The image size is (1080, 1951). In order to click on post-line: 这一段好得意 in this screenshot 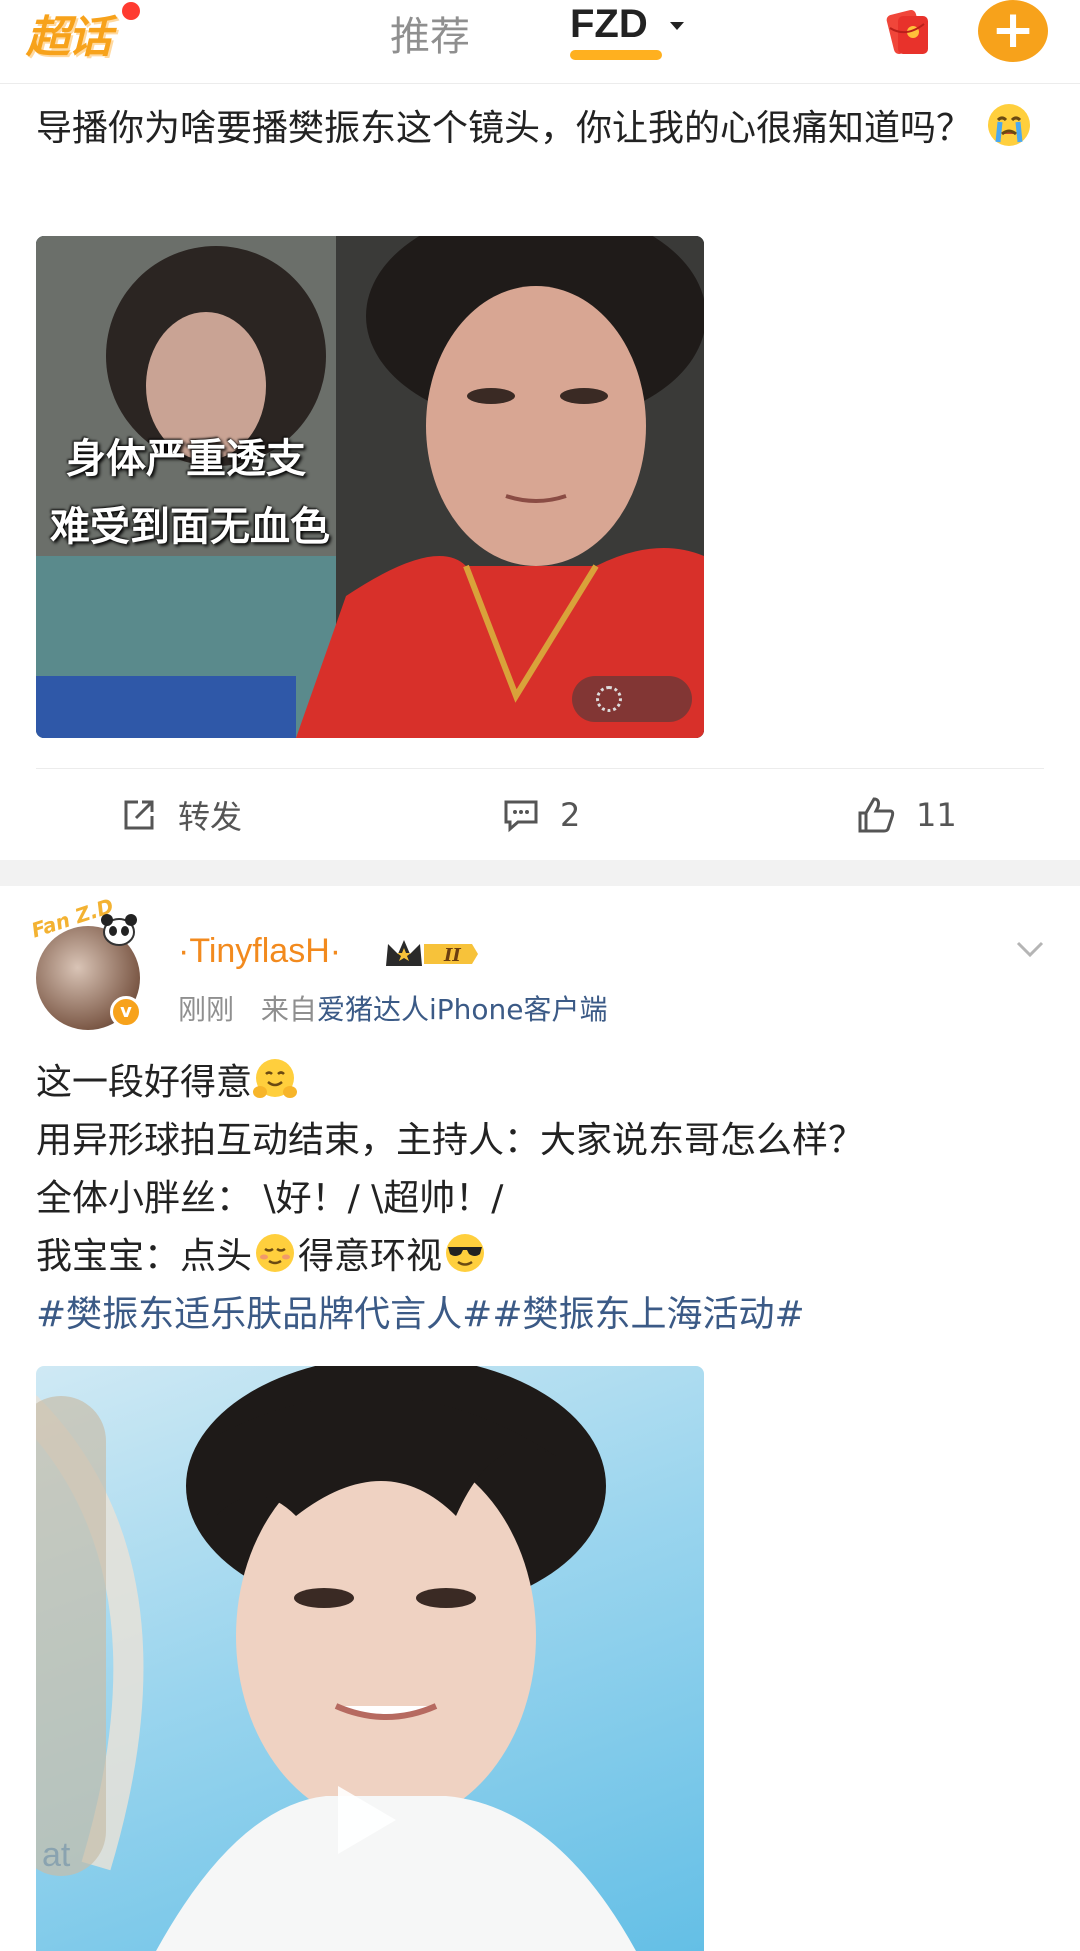, I will do `click(541, 1083)`.